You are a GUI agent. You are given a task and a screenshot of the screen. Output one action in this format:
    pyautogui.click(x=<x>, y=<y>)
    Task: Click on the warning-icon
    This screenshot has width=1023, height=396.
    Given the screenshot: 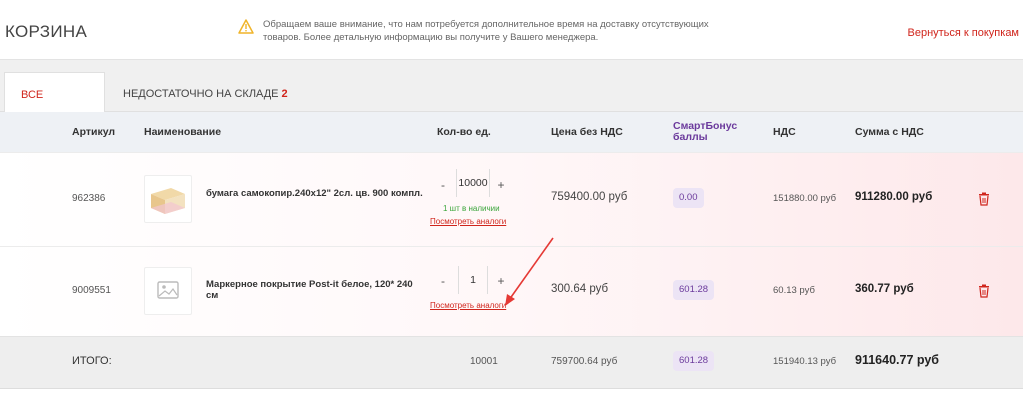 What is the action you would take?
    pyautogui.click(x=246, y=26)
    